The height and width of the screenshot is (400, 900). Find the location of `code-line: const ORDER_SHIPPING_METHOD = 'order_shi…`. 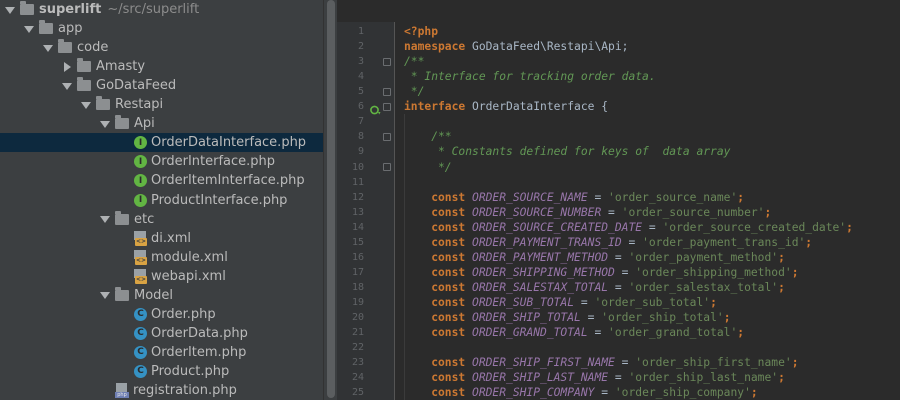

code-line: const ORDER_SHIPPING_METHOD = 'order_shi… is located at coordinates (648, 272).